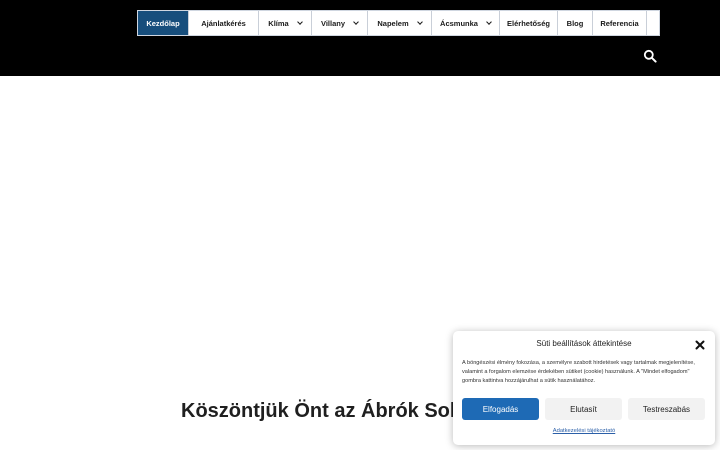  Describe the element at coordinates (584, 431) in the screenshot. I see `privacy-policy-link: Adatkezelési tájékoztató` at that location.